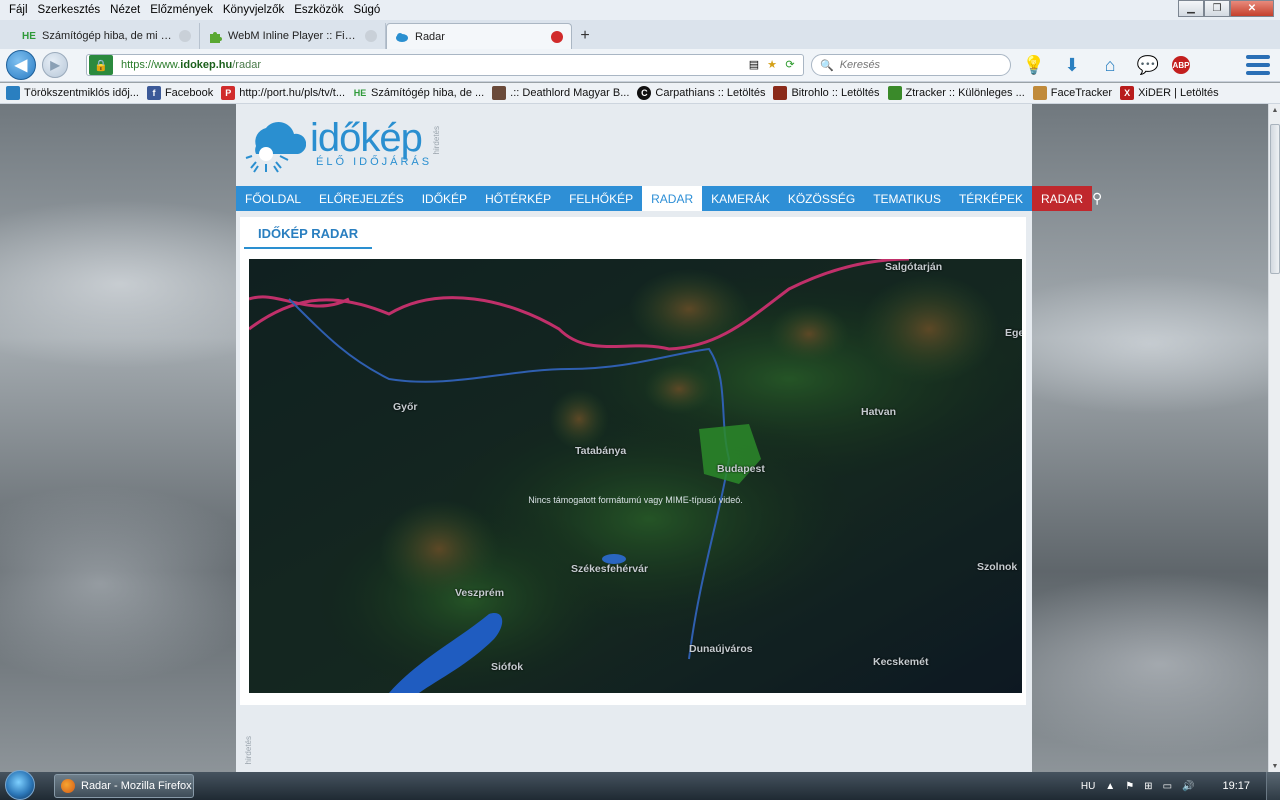 The image size is (1280, 800). I want to click on xider-icon: X, so click(1127, 93).